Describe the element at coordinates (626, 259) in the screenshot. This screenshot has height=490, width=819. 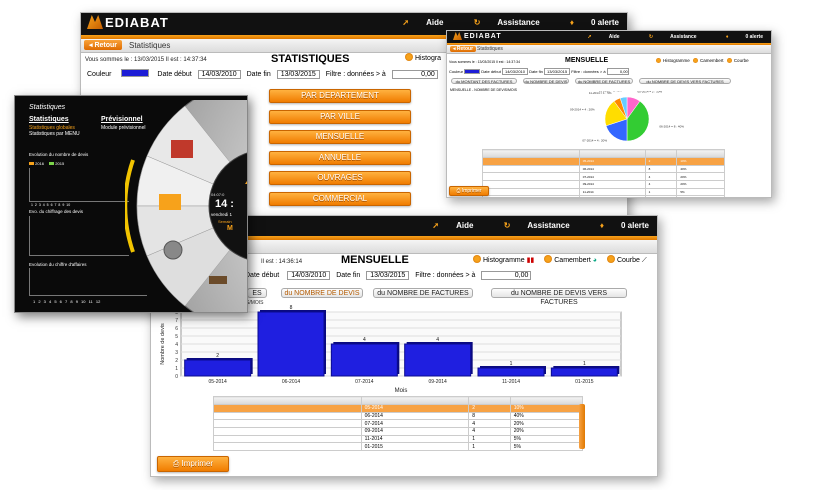
I see `main-opt-courbe: Courbe ⟋` at that location.